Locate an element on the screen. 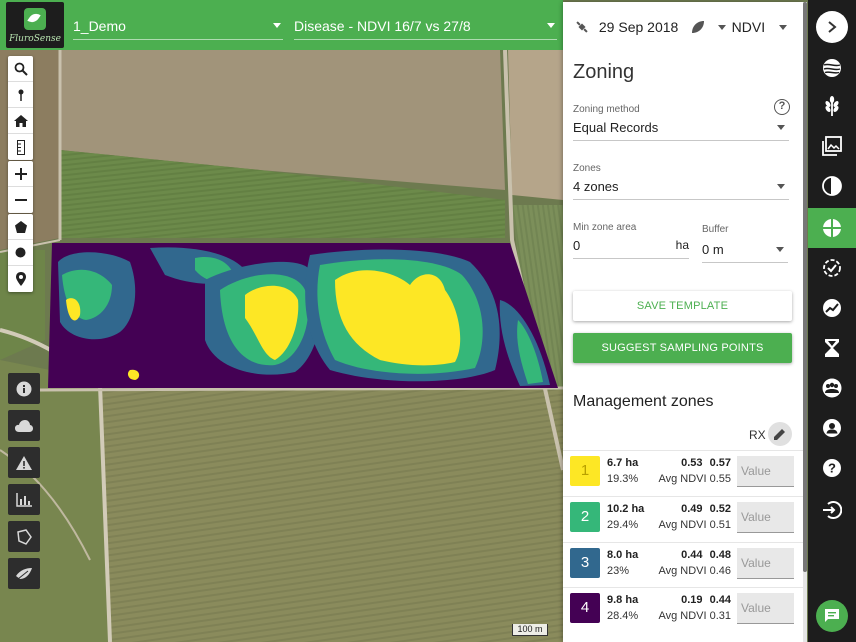  zoom-in-button is located at coordinates (20, 174).